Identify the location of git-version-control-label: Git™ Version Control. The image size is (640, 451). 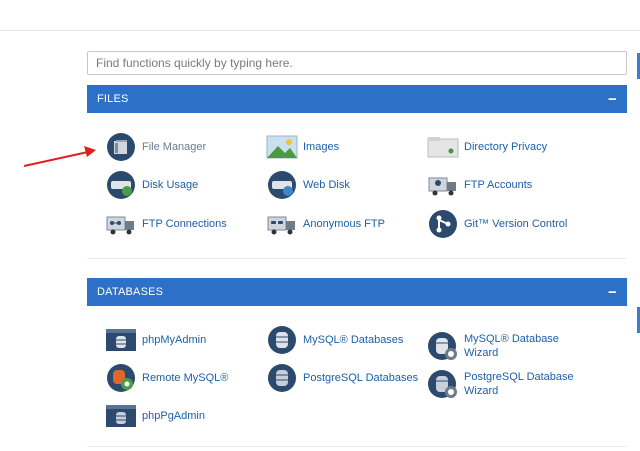
(516, 224).